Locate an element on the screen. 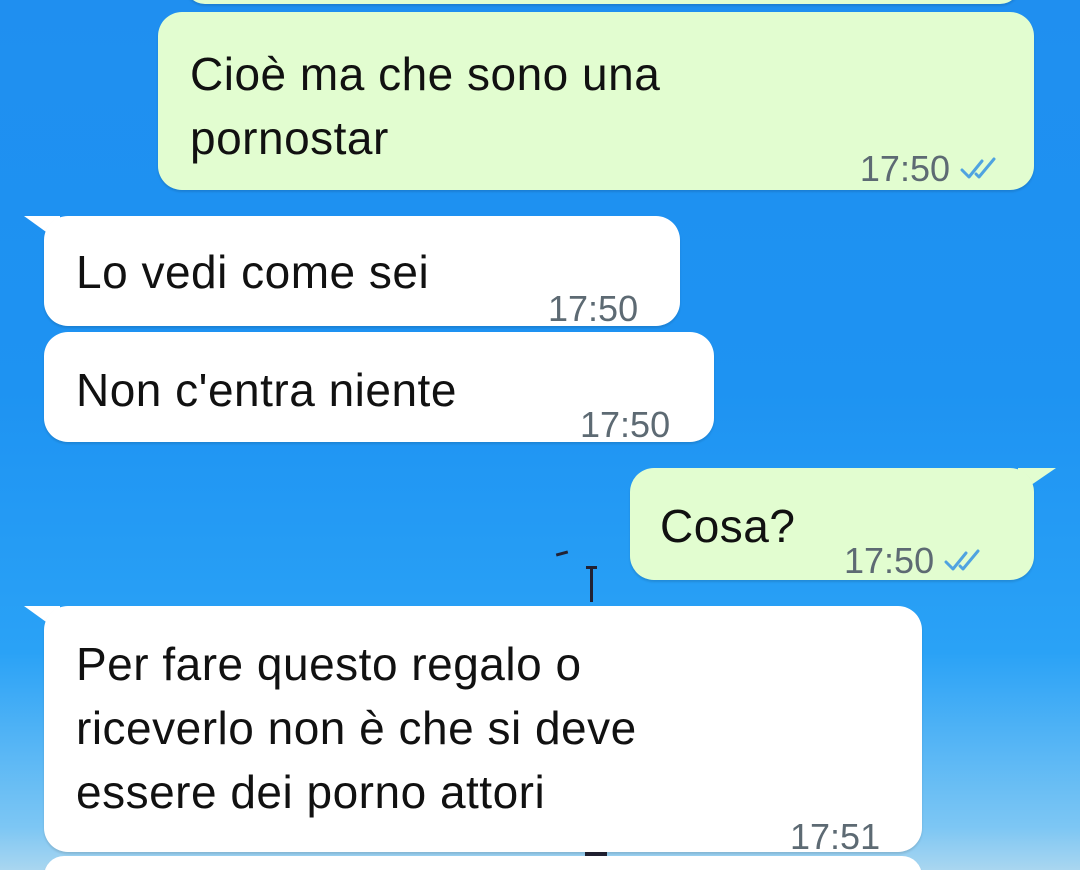  previous-message-bubble is located at coordinates (602, 2).